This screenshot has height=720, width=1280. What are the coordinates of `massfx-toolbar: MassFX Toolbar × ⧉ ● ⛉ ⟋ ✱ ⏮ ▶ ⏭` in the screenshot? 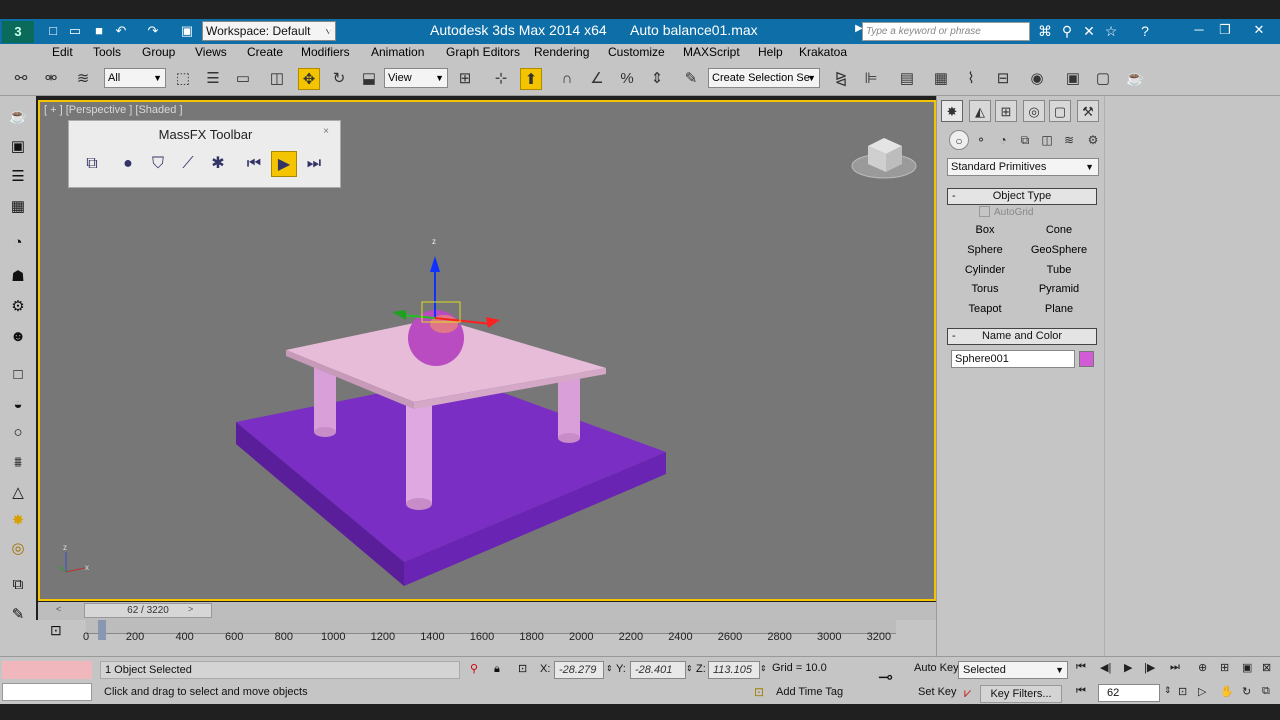 It's located at (204, 154).